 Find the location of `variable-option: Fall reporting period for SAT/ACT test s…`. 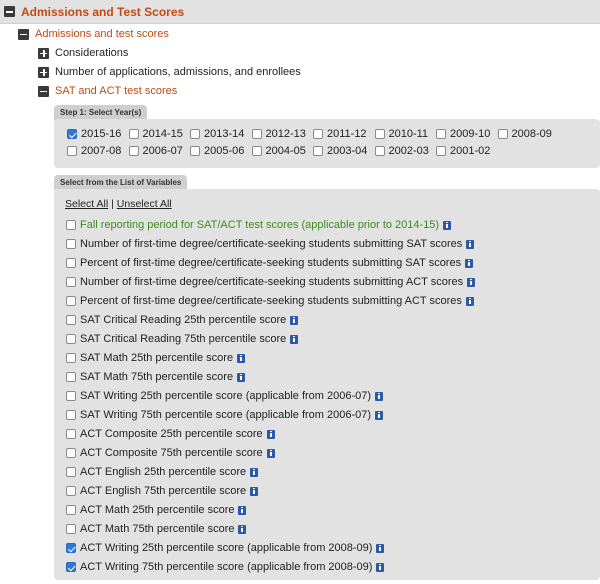

variable-option: Fall reporting period for SAT/ACT test s… is located at coordinates (259, 225).